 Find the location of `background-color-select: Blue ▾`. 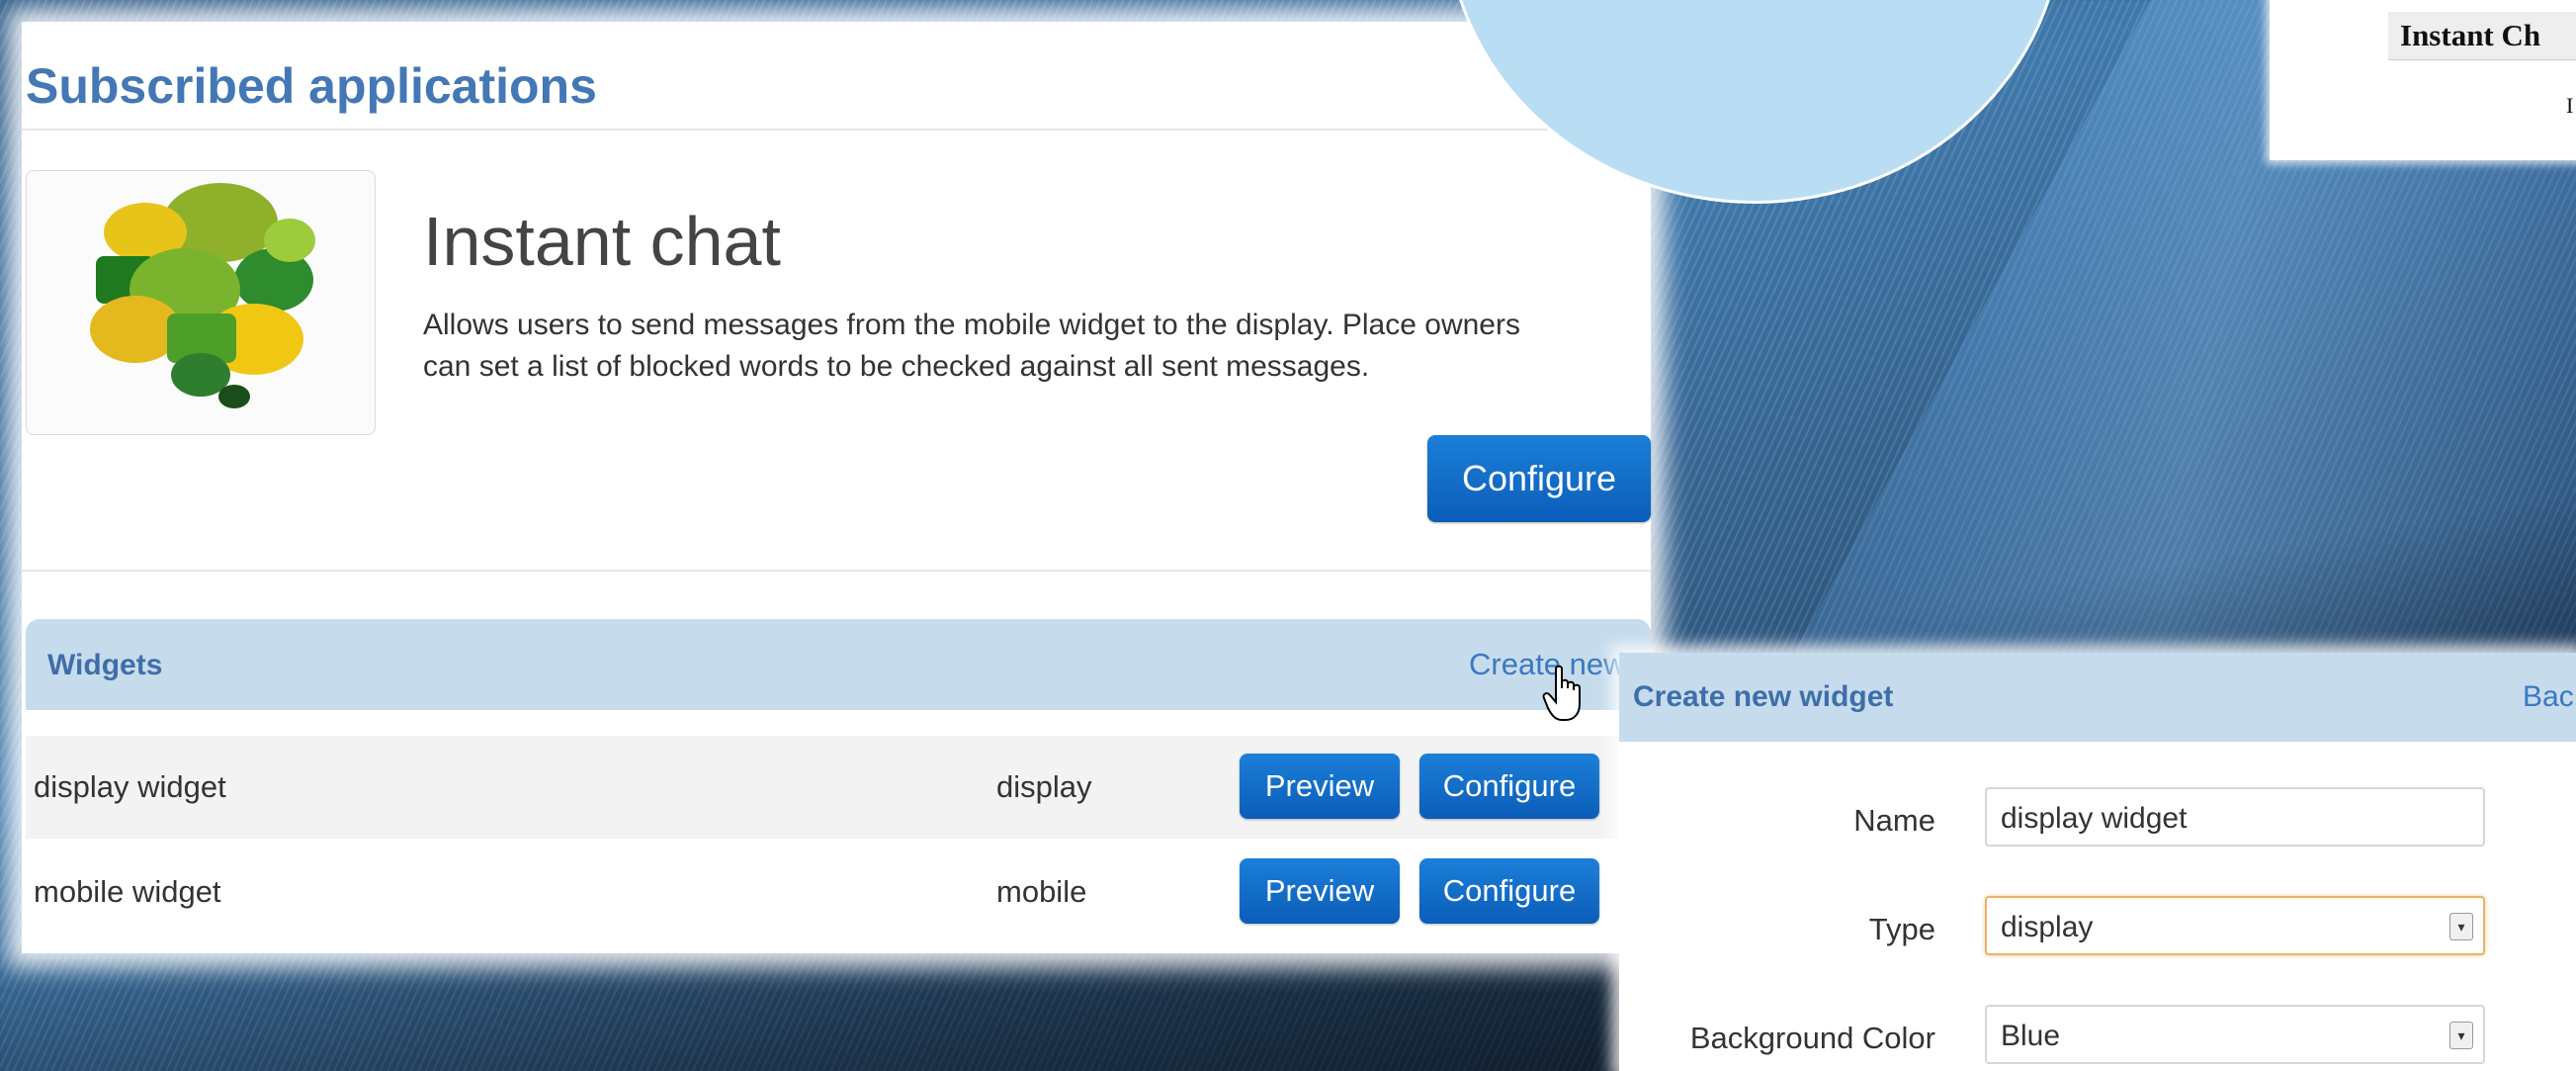

background-color-select: Blue ▾ is located at coordinates (2235, 1034).